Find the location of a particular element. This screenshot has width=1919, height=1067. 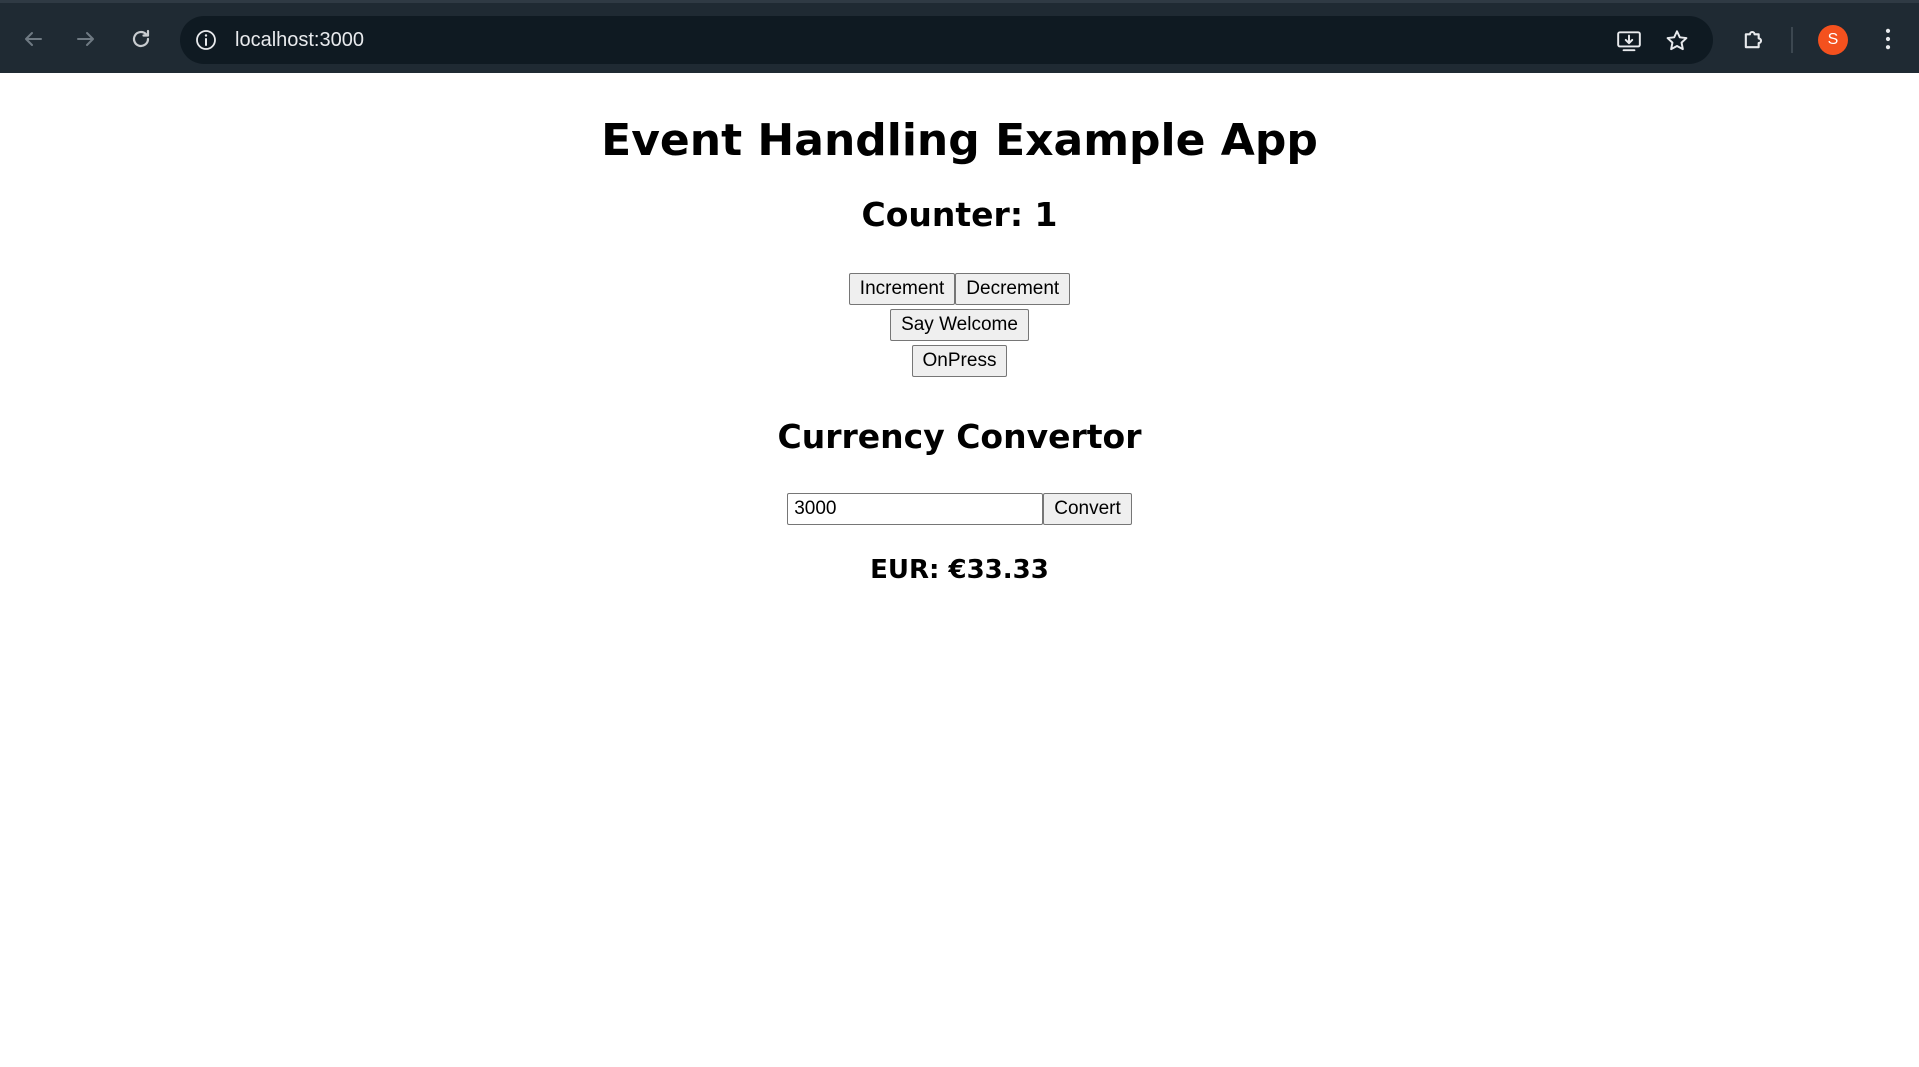

reload-button is located at coordinates (141, 39).